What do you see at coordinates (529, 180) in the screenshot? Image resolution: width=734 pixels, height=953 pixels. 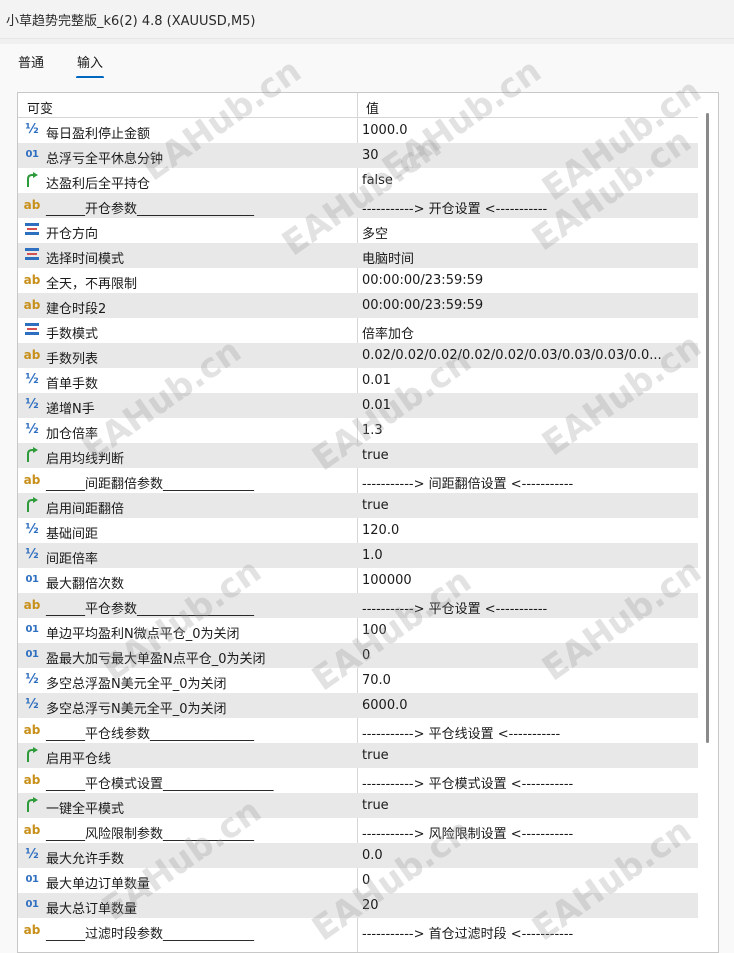 I see `parameter-value: false` at bounding box center [529, 180].